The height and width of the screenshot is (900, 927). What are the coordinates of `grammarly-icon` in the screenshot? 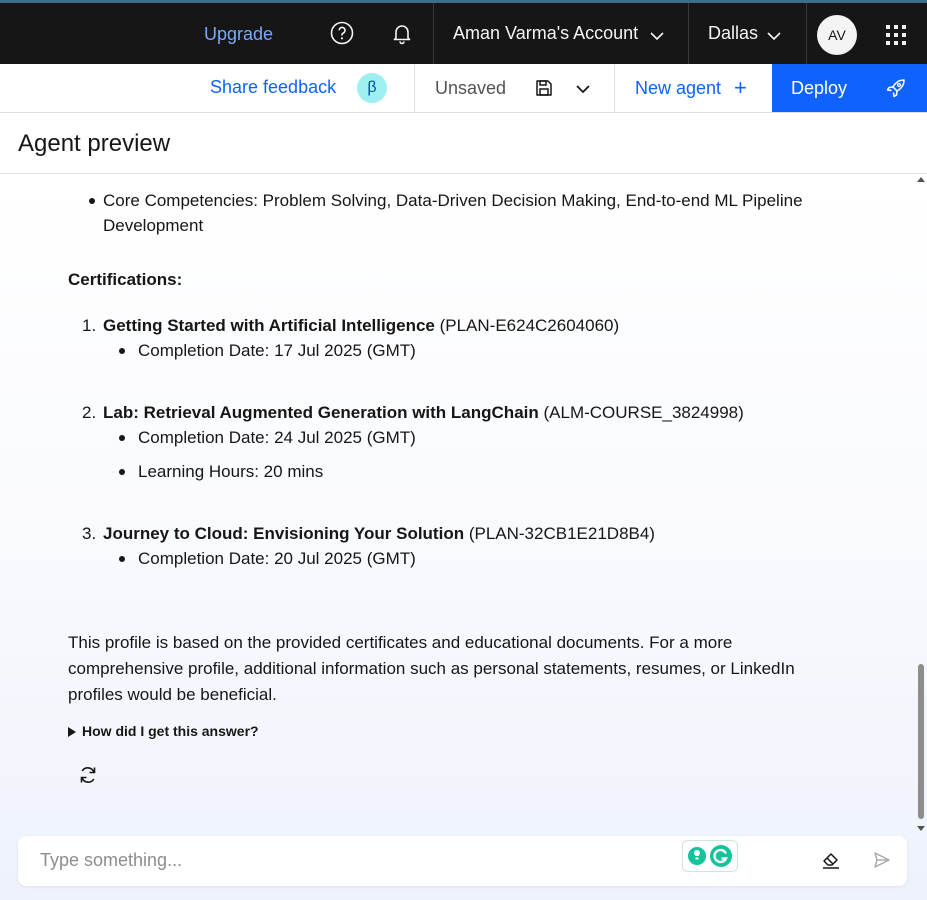 It's located at (710, 856).